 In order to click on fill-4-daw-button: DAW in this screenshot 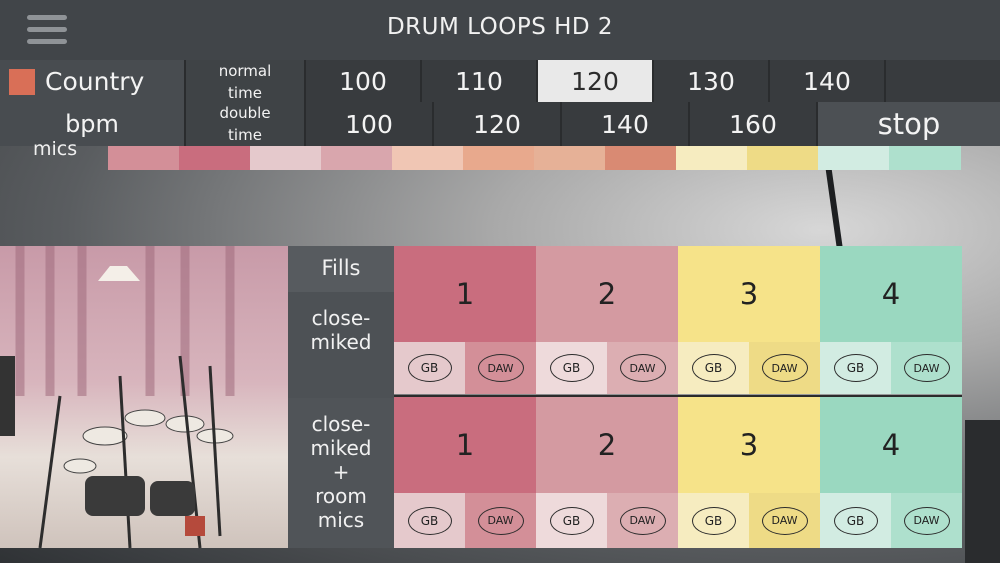, I will do `click(926, 368)`.